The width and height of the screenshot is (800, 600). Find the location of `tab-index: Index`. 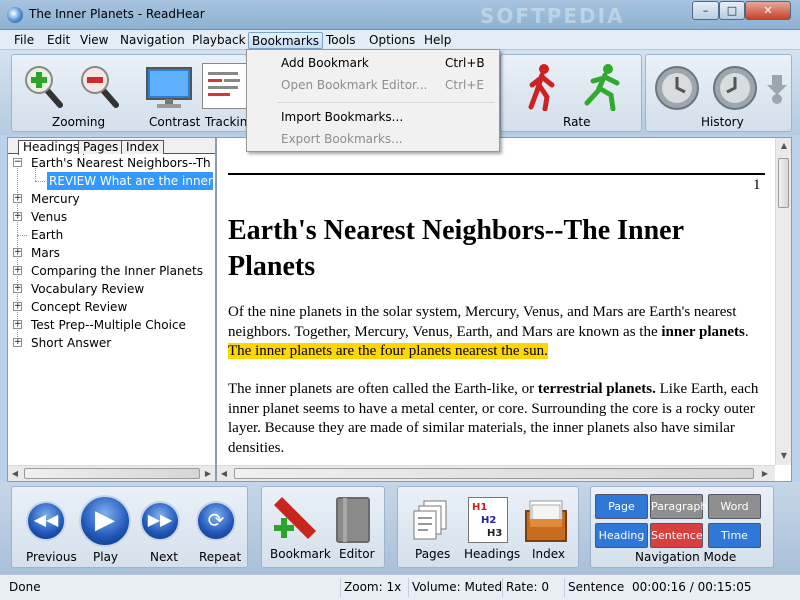

tab-index: Index is located at coordinates (143, 147).